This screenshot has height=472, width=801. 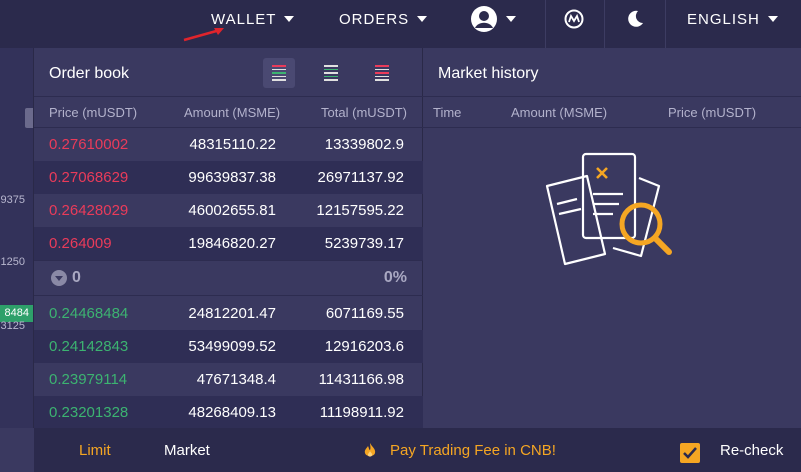 What do you see at coordinates (95, 450) in the screenshot?
I see `tab-limit: Limit` at bounding box center [95, 450].